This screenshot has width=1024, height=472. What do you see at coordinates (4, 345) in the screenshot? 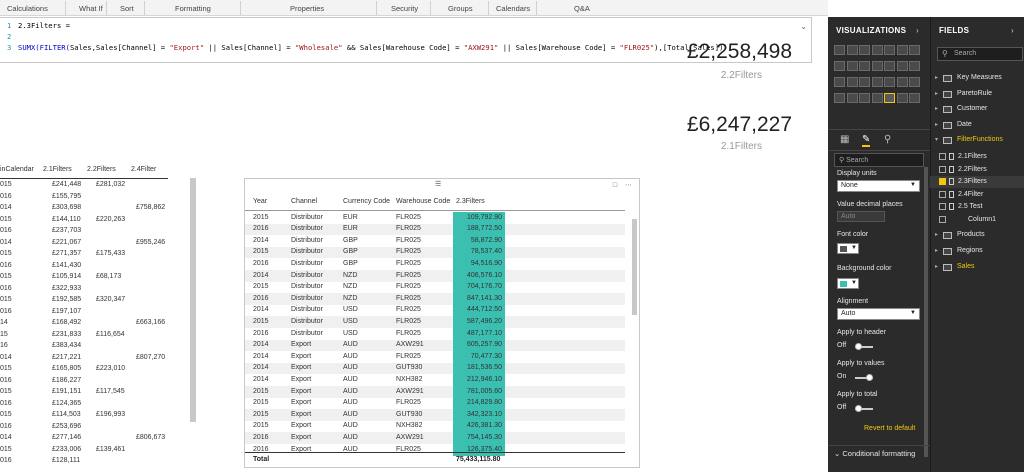
I see `matrix-cell: 16` at bounding box center [4, 345].